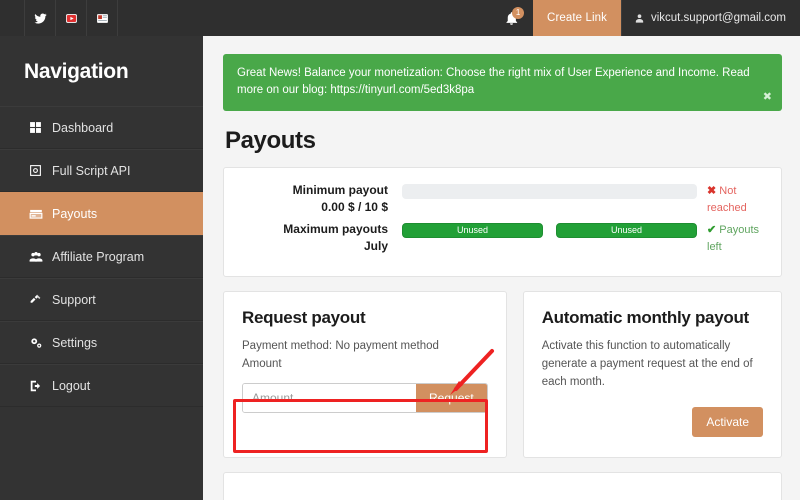 This screenshot has height=500, width=800. Describe the element at coordinates (71, 385) in the screenshot. I see `sidebar-item-label: Logout` at that location.